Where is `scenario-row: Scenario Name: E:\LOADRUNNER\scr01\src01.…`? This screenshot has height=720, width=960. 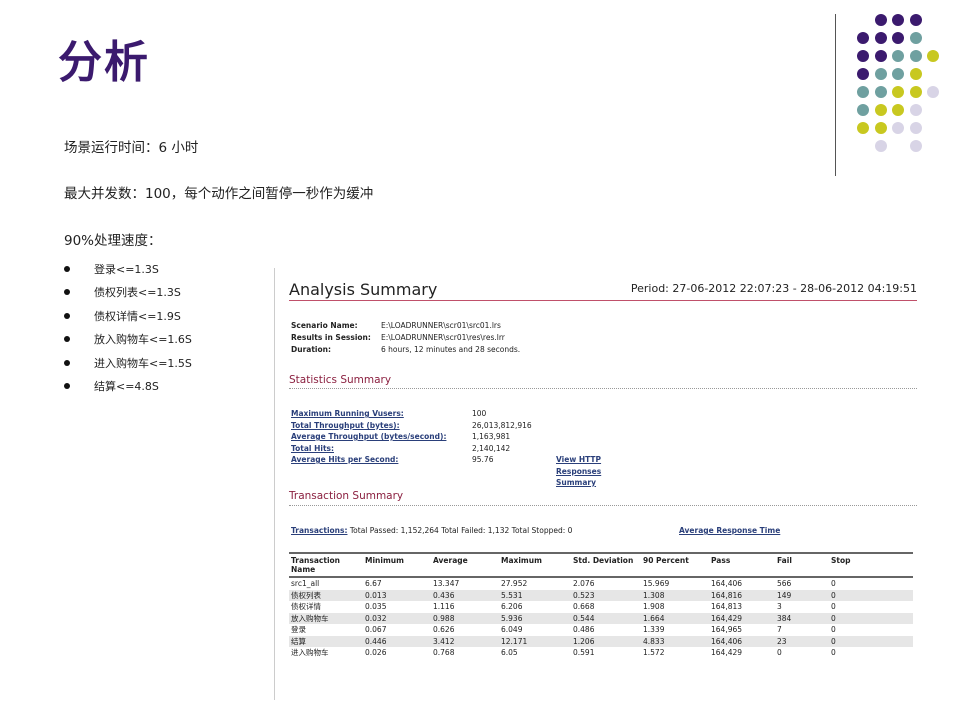
scenario-row: Scenario Name: E:\LOADRUNNER\scr01\src01.… is located at coordinates (405, 326).